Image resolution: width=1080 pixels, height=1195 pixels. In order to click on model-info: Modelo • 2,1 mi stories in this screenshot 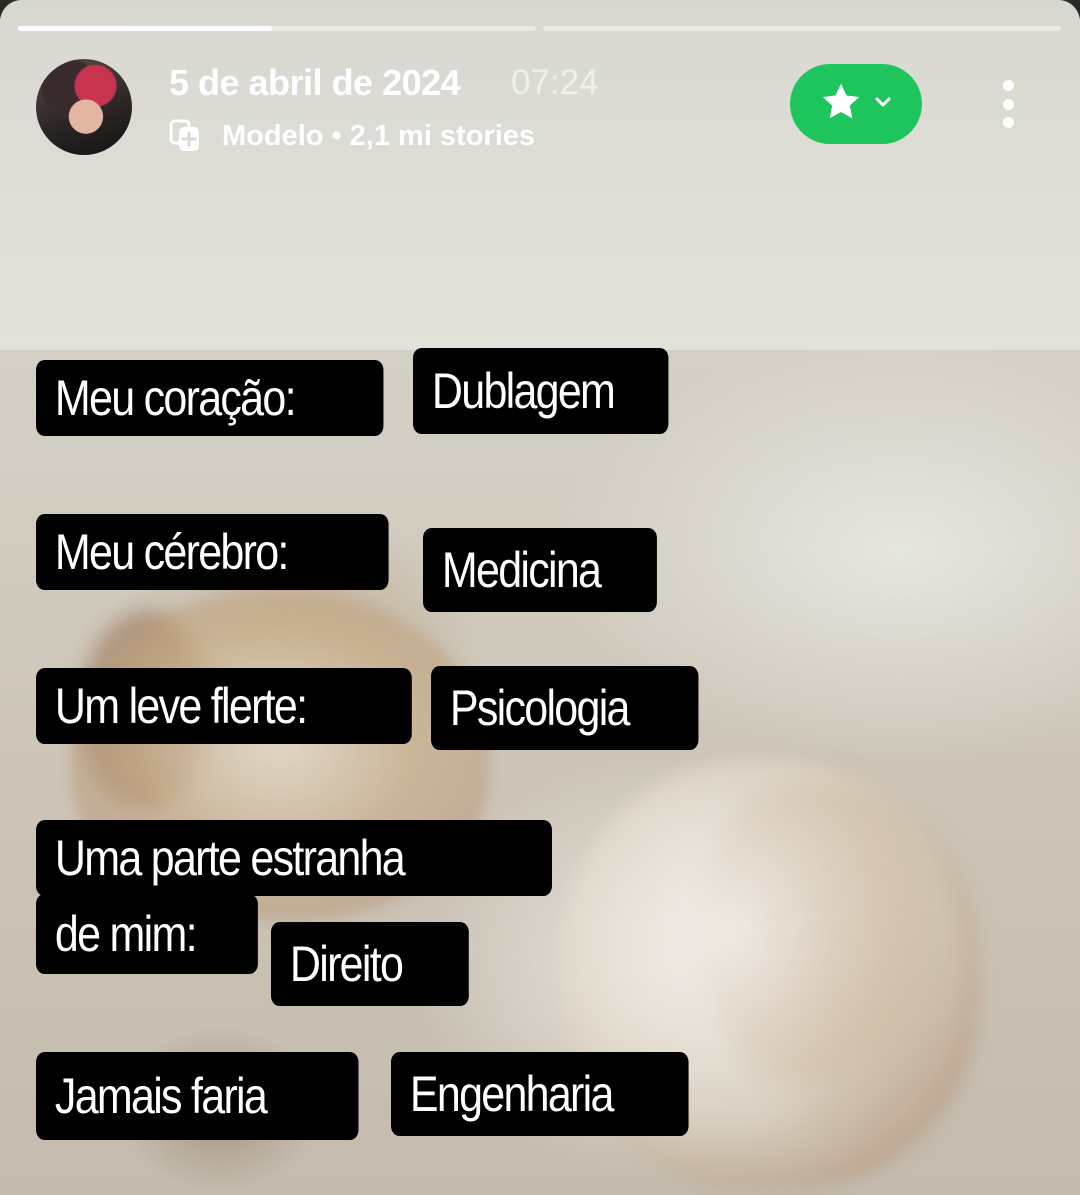, I will do `click(351, 136)`.